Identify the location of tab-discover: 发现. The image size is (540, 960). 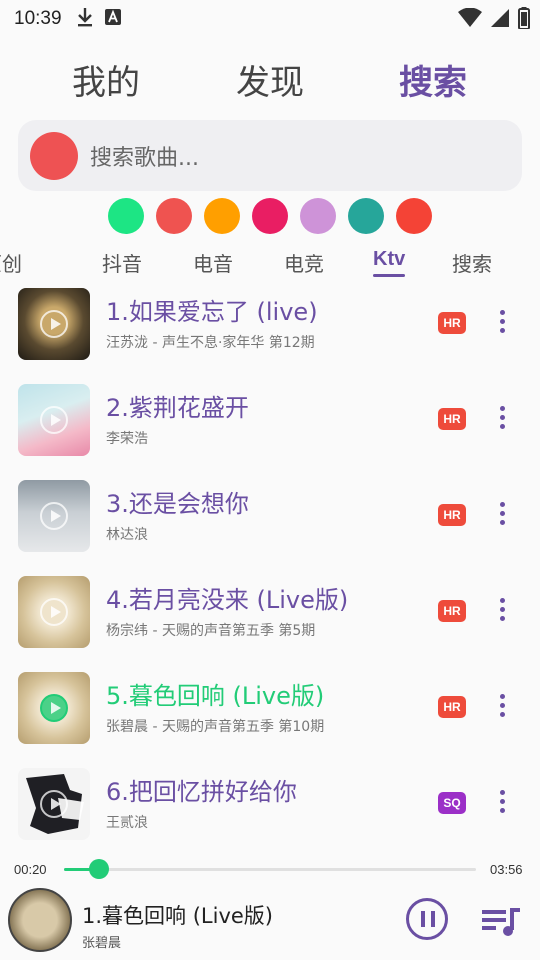
(270, 79).